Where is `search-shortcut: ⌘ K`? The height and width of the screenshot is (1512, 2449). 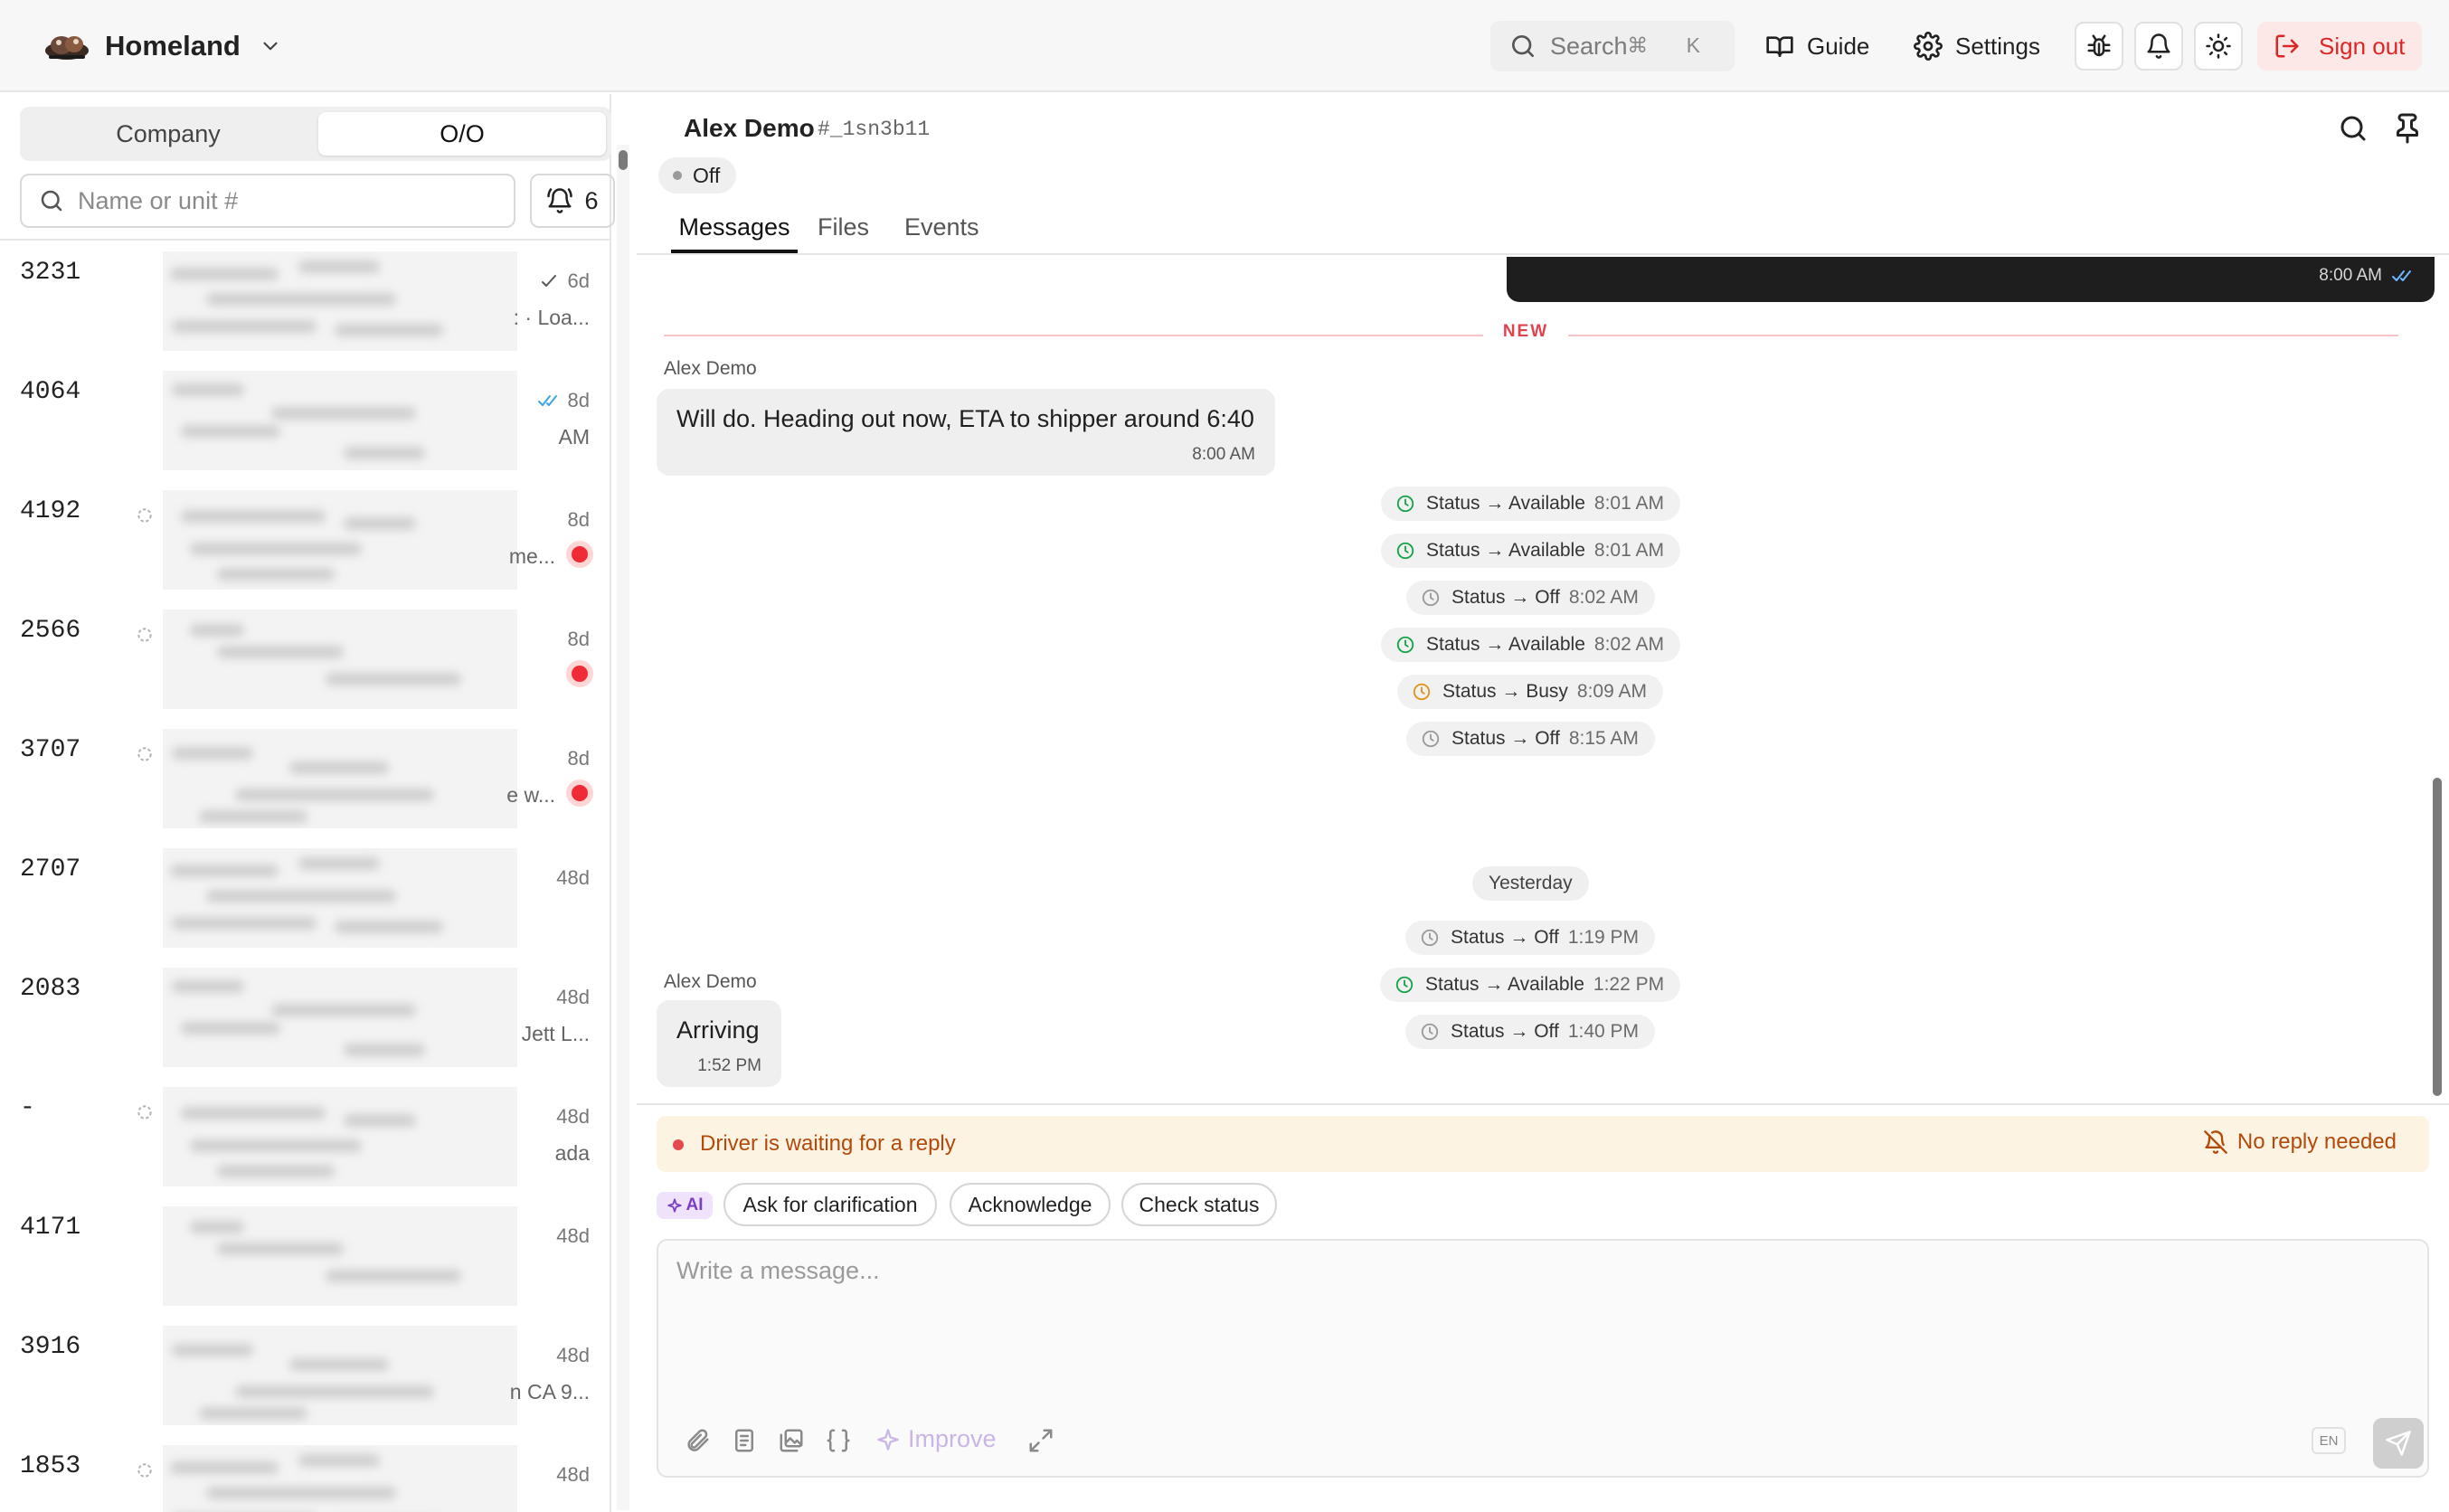
search-shortcut: ⌘ K is located at coordinates (1672, 45).